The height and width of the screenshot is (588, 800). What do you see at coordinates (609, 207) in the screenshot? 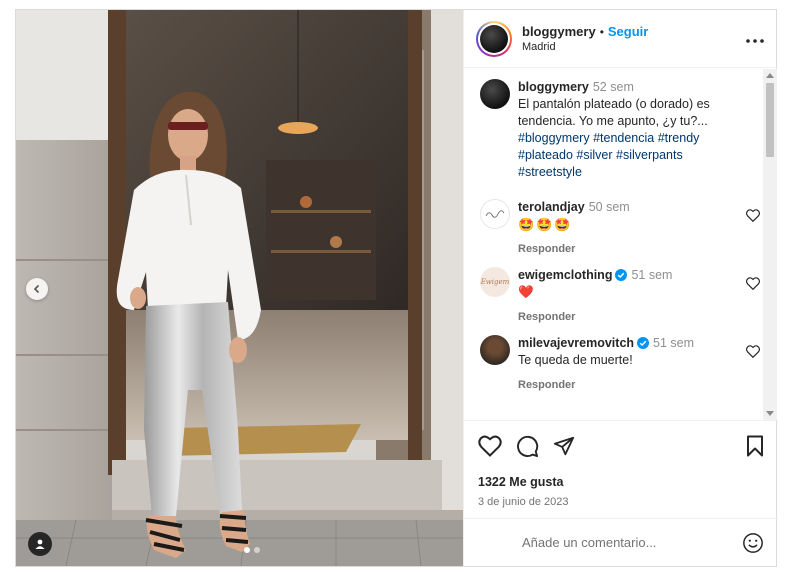
I see `comment-time: 50 sem` at bounding box center [609, 207].